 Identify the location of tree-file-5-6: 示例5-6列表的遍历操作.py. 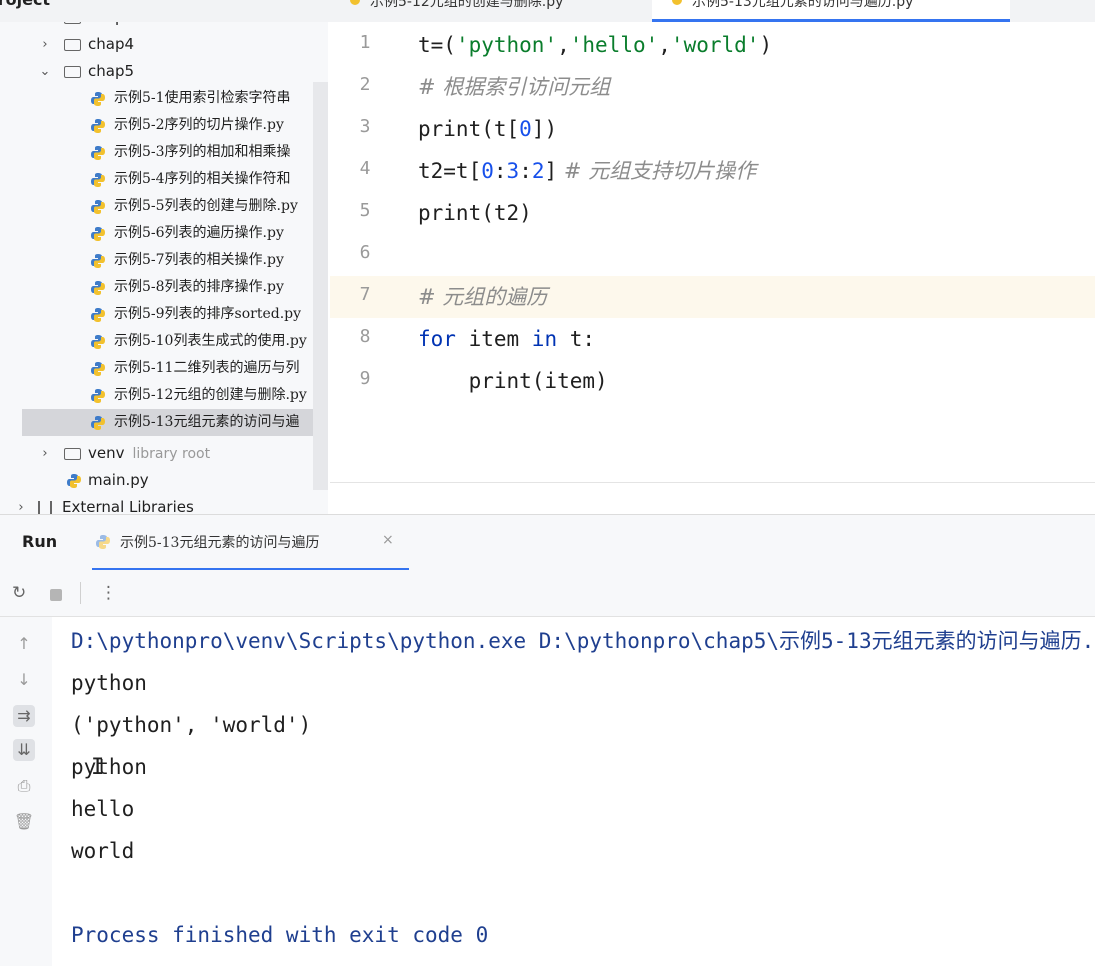
(164, 233).